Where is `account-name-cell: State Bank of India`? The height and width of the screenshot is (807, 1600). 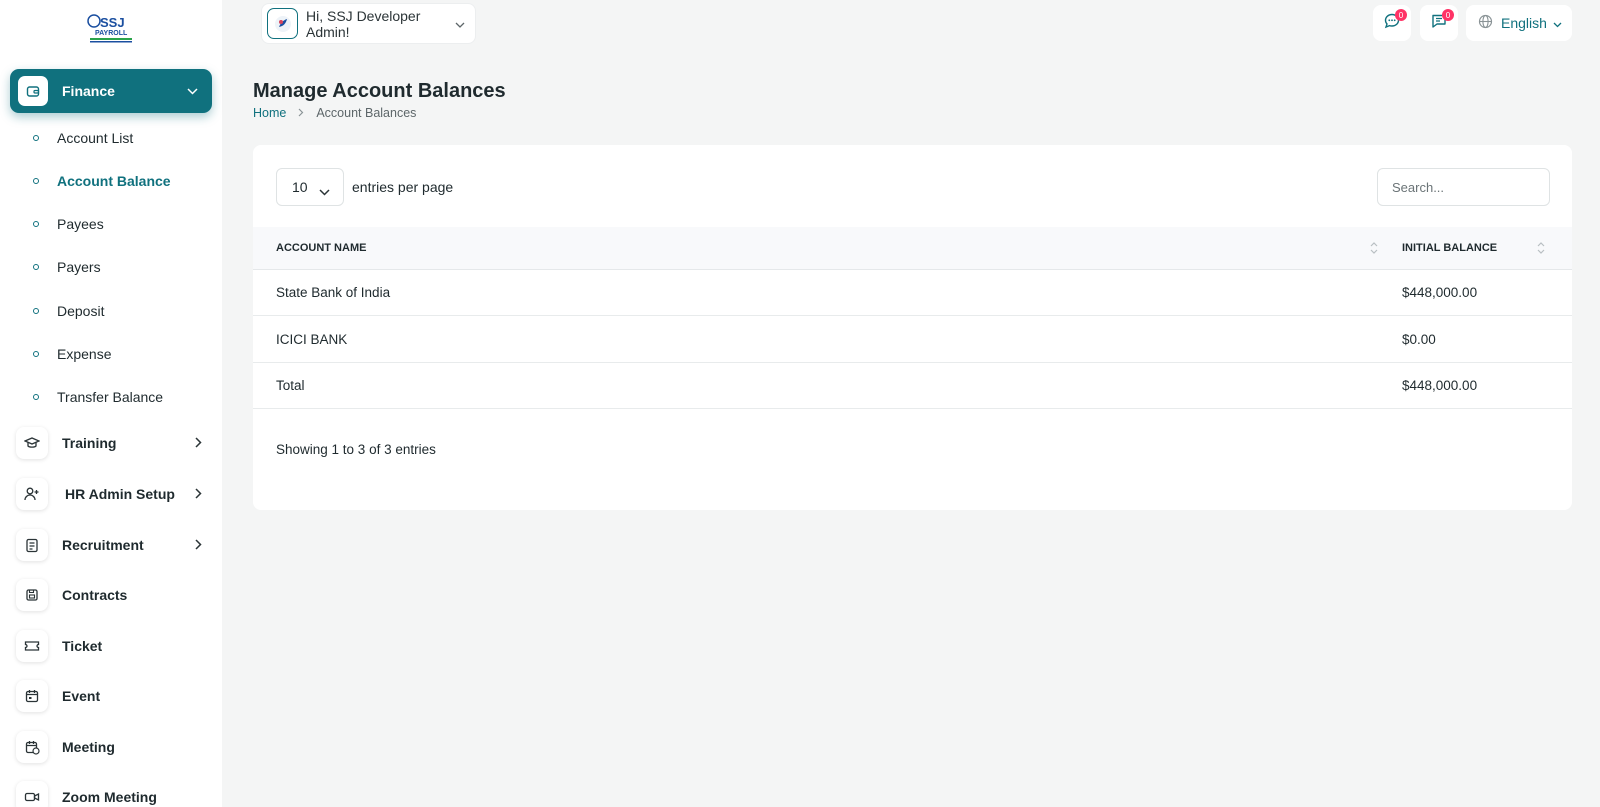 account-name-cell: State Bank of India is located at coordinates (333, 292).